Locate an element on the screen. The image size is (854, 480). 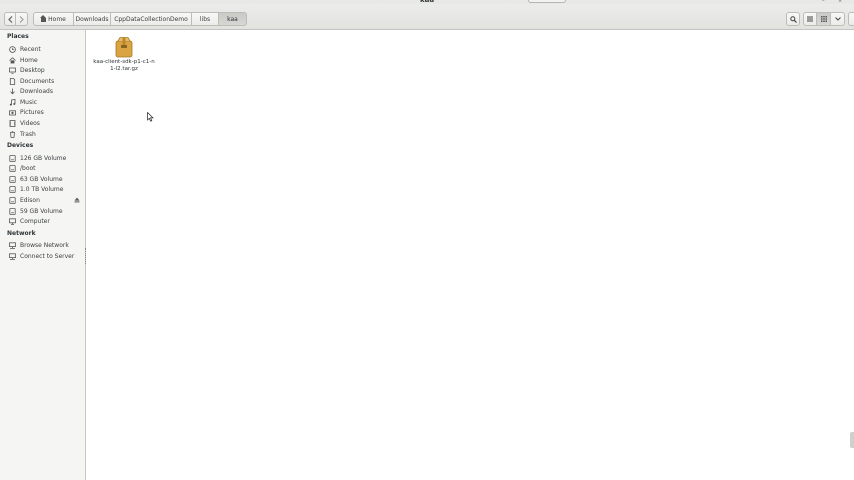
sidebar-item-label: 59 GB Volume is located at coordinates (41, 211).